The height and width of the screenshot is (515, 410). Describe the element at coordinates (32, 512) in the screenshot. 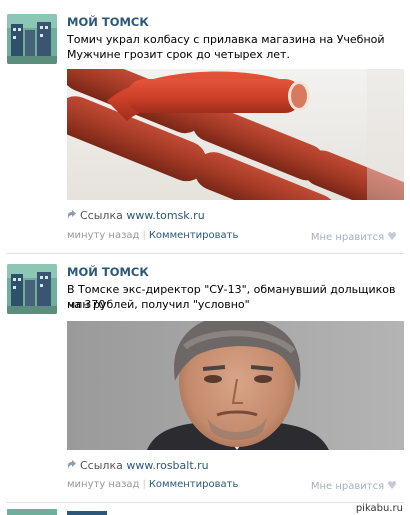

I see `community-avatar-partial` at that location.